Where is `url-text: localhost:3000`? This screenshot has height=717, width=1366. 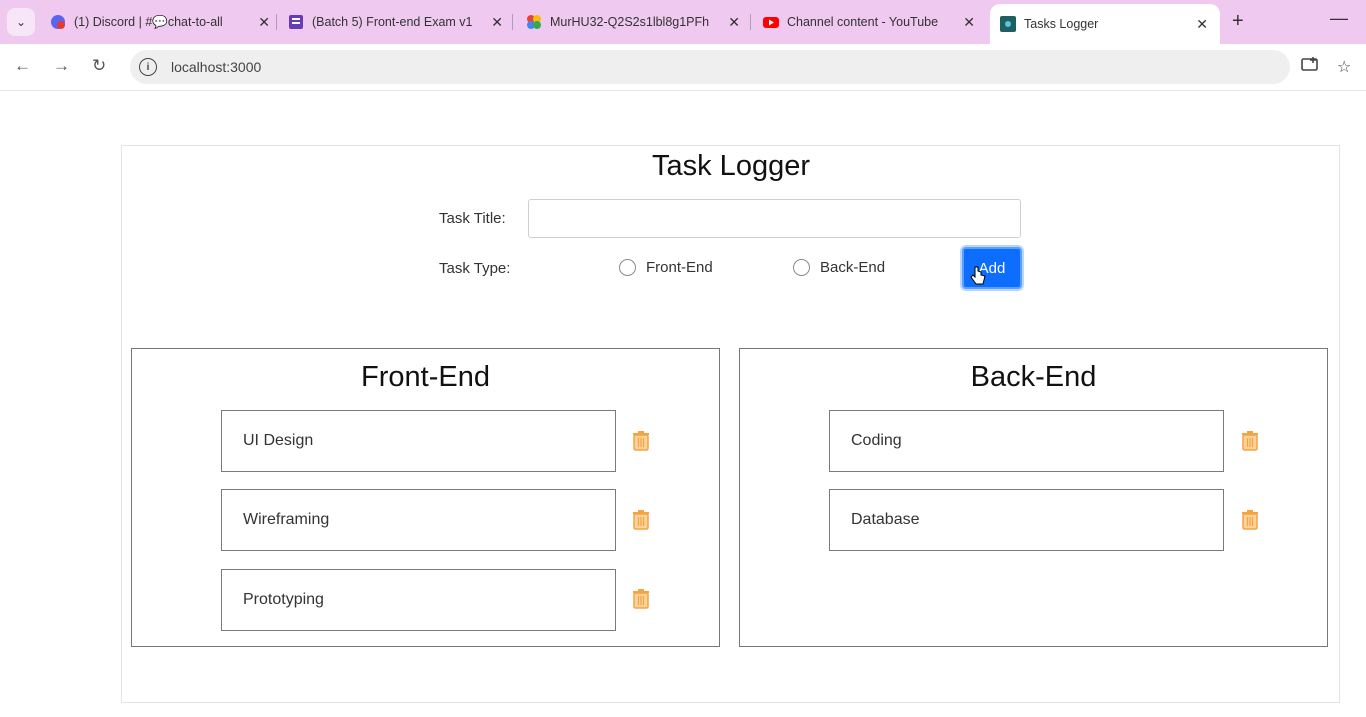 url-text: localhost:3000 is located at coordinates (216, 67).